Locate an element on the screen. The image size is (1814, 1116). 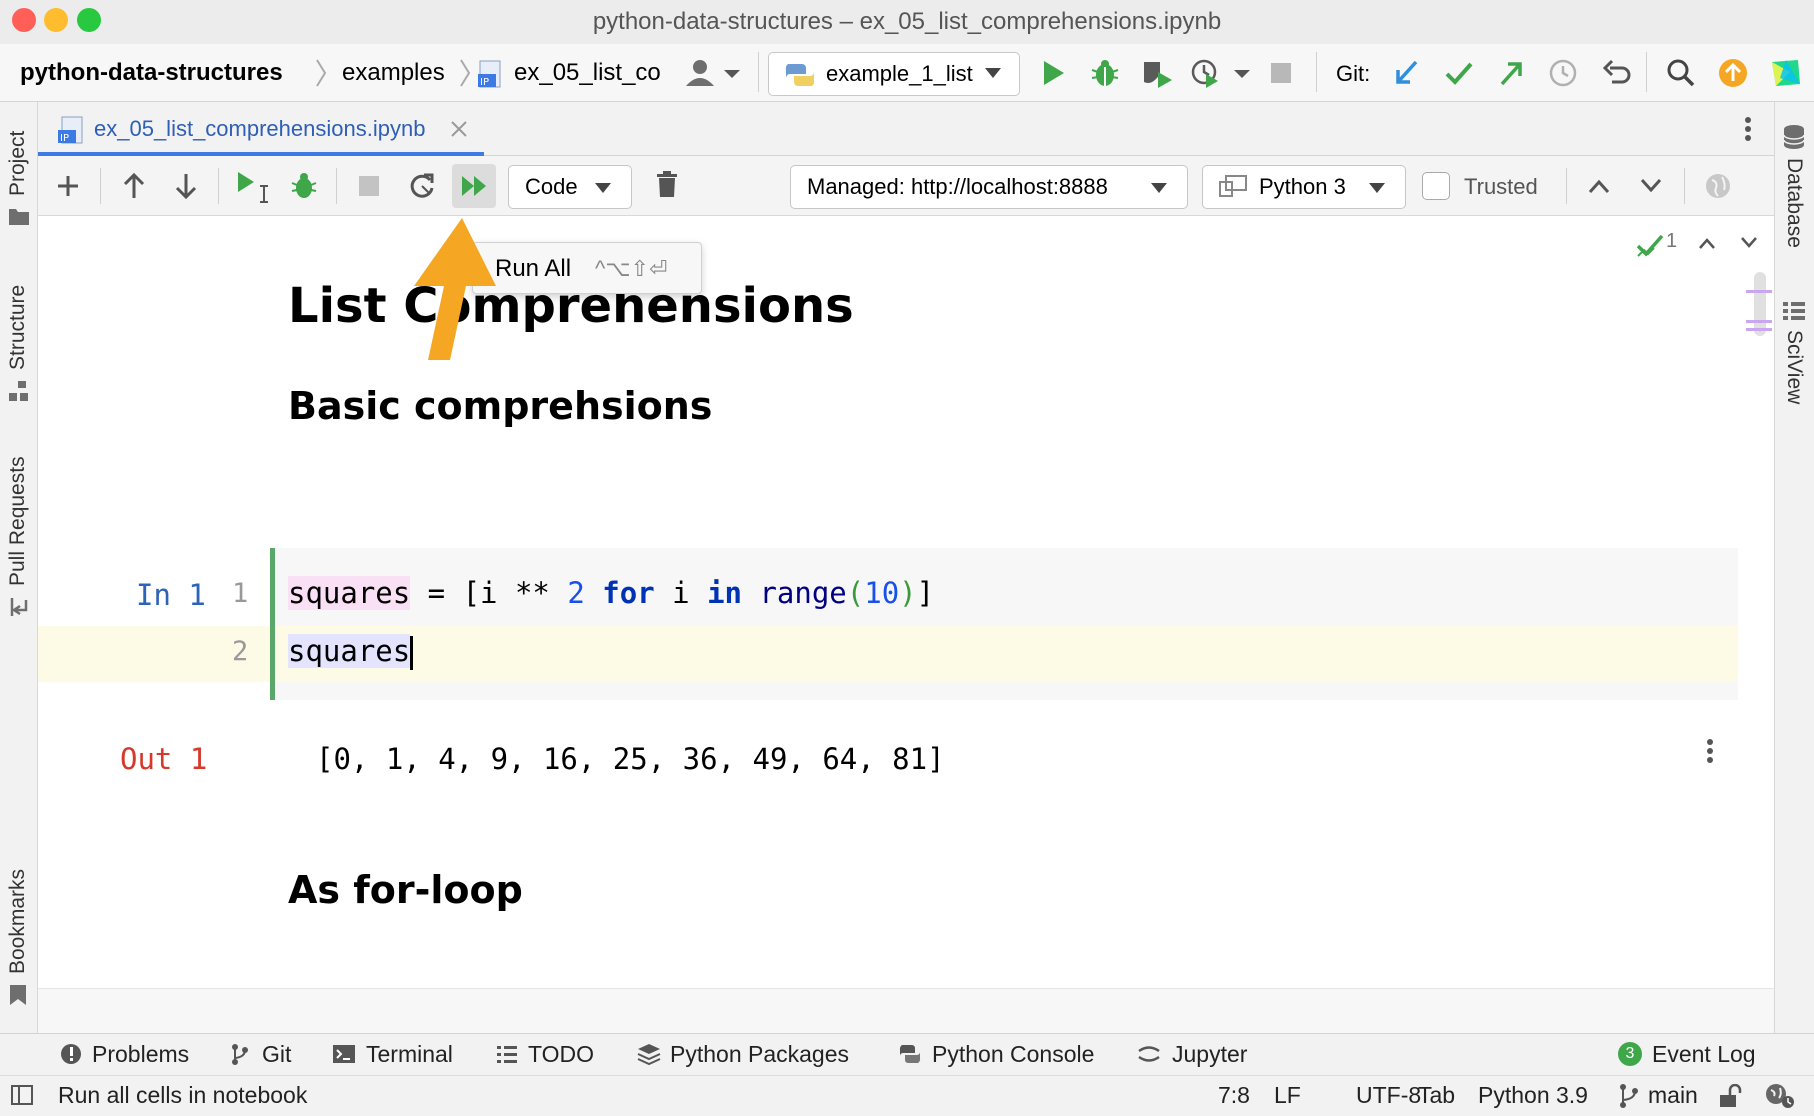
move-cell-up-icon is located at coordinates (134, 186).